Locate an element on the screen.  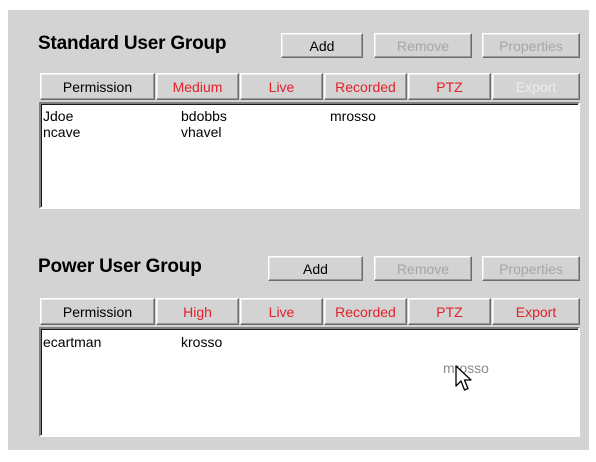
power-tab-live: Live is located at coordinates (281, 311).